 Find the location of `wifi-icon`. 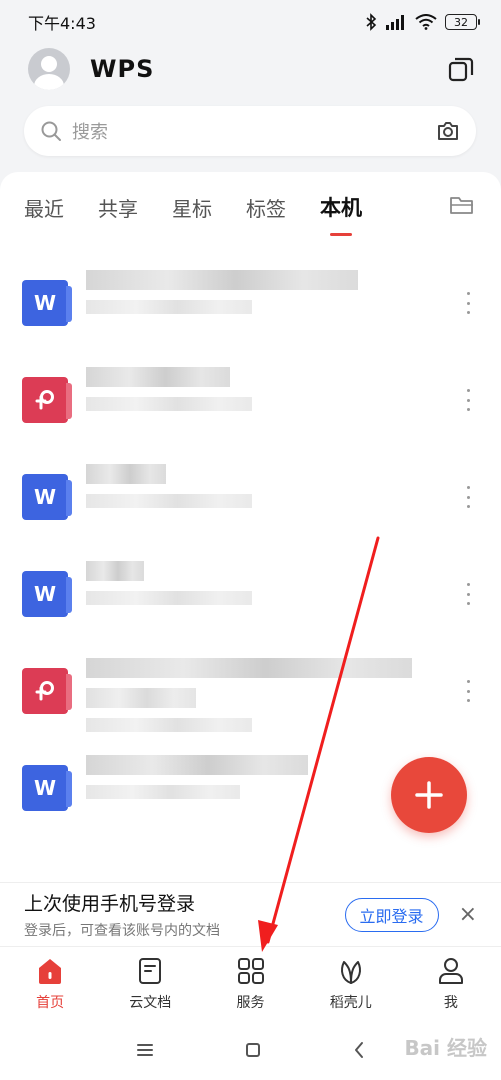

wifi-icon is located at coordinates (426, 22).